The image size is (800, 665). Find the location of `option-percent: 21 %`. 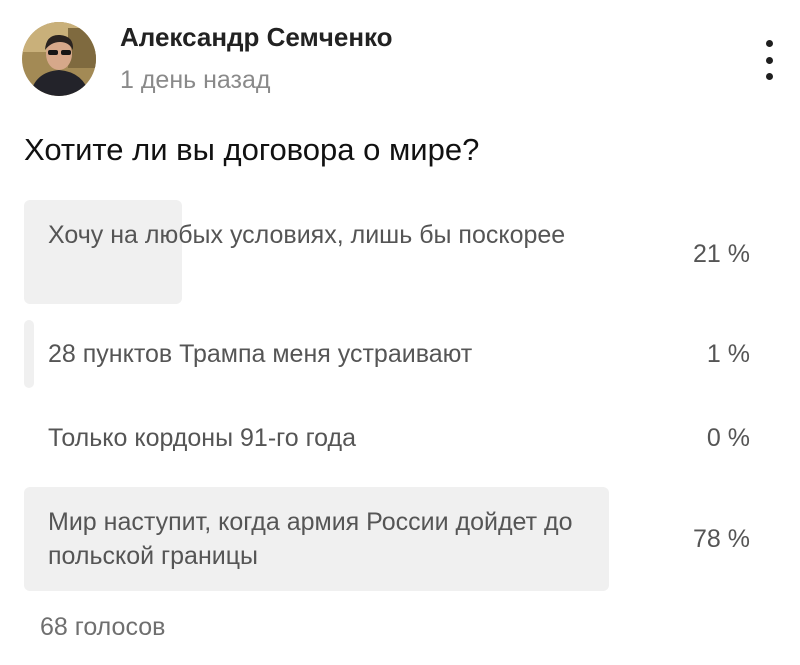

option-percent: 21 % is located at coordinates (721, 254).